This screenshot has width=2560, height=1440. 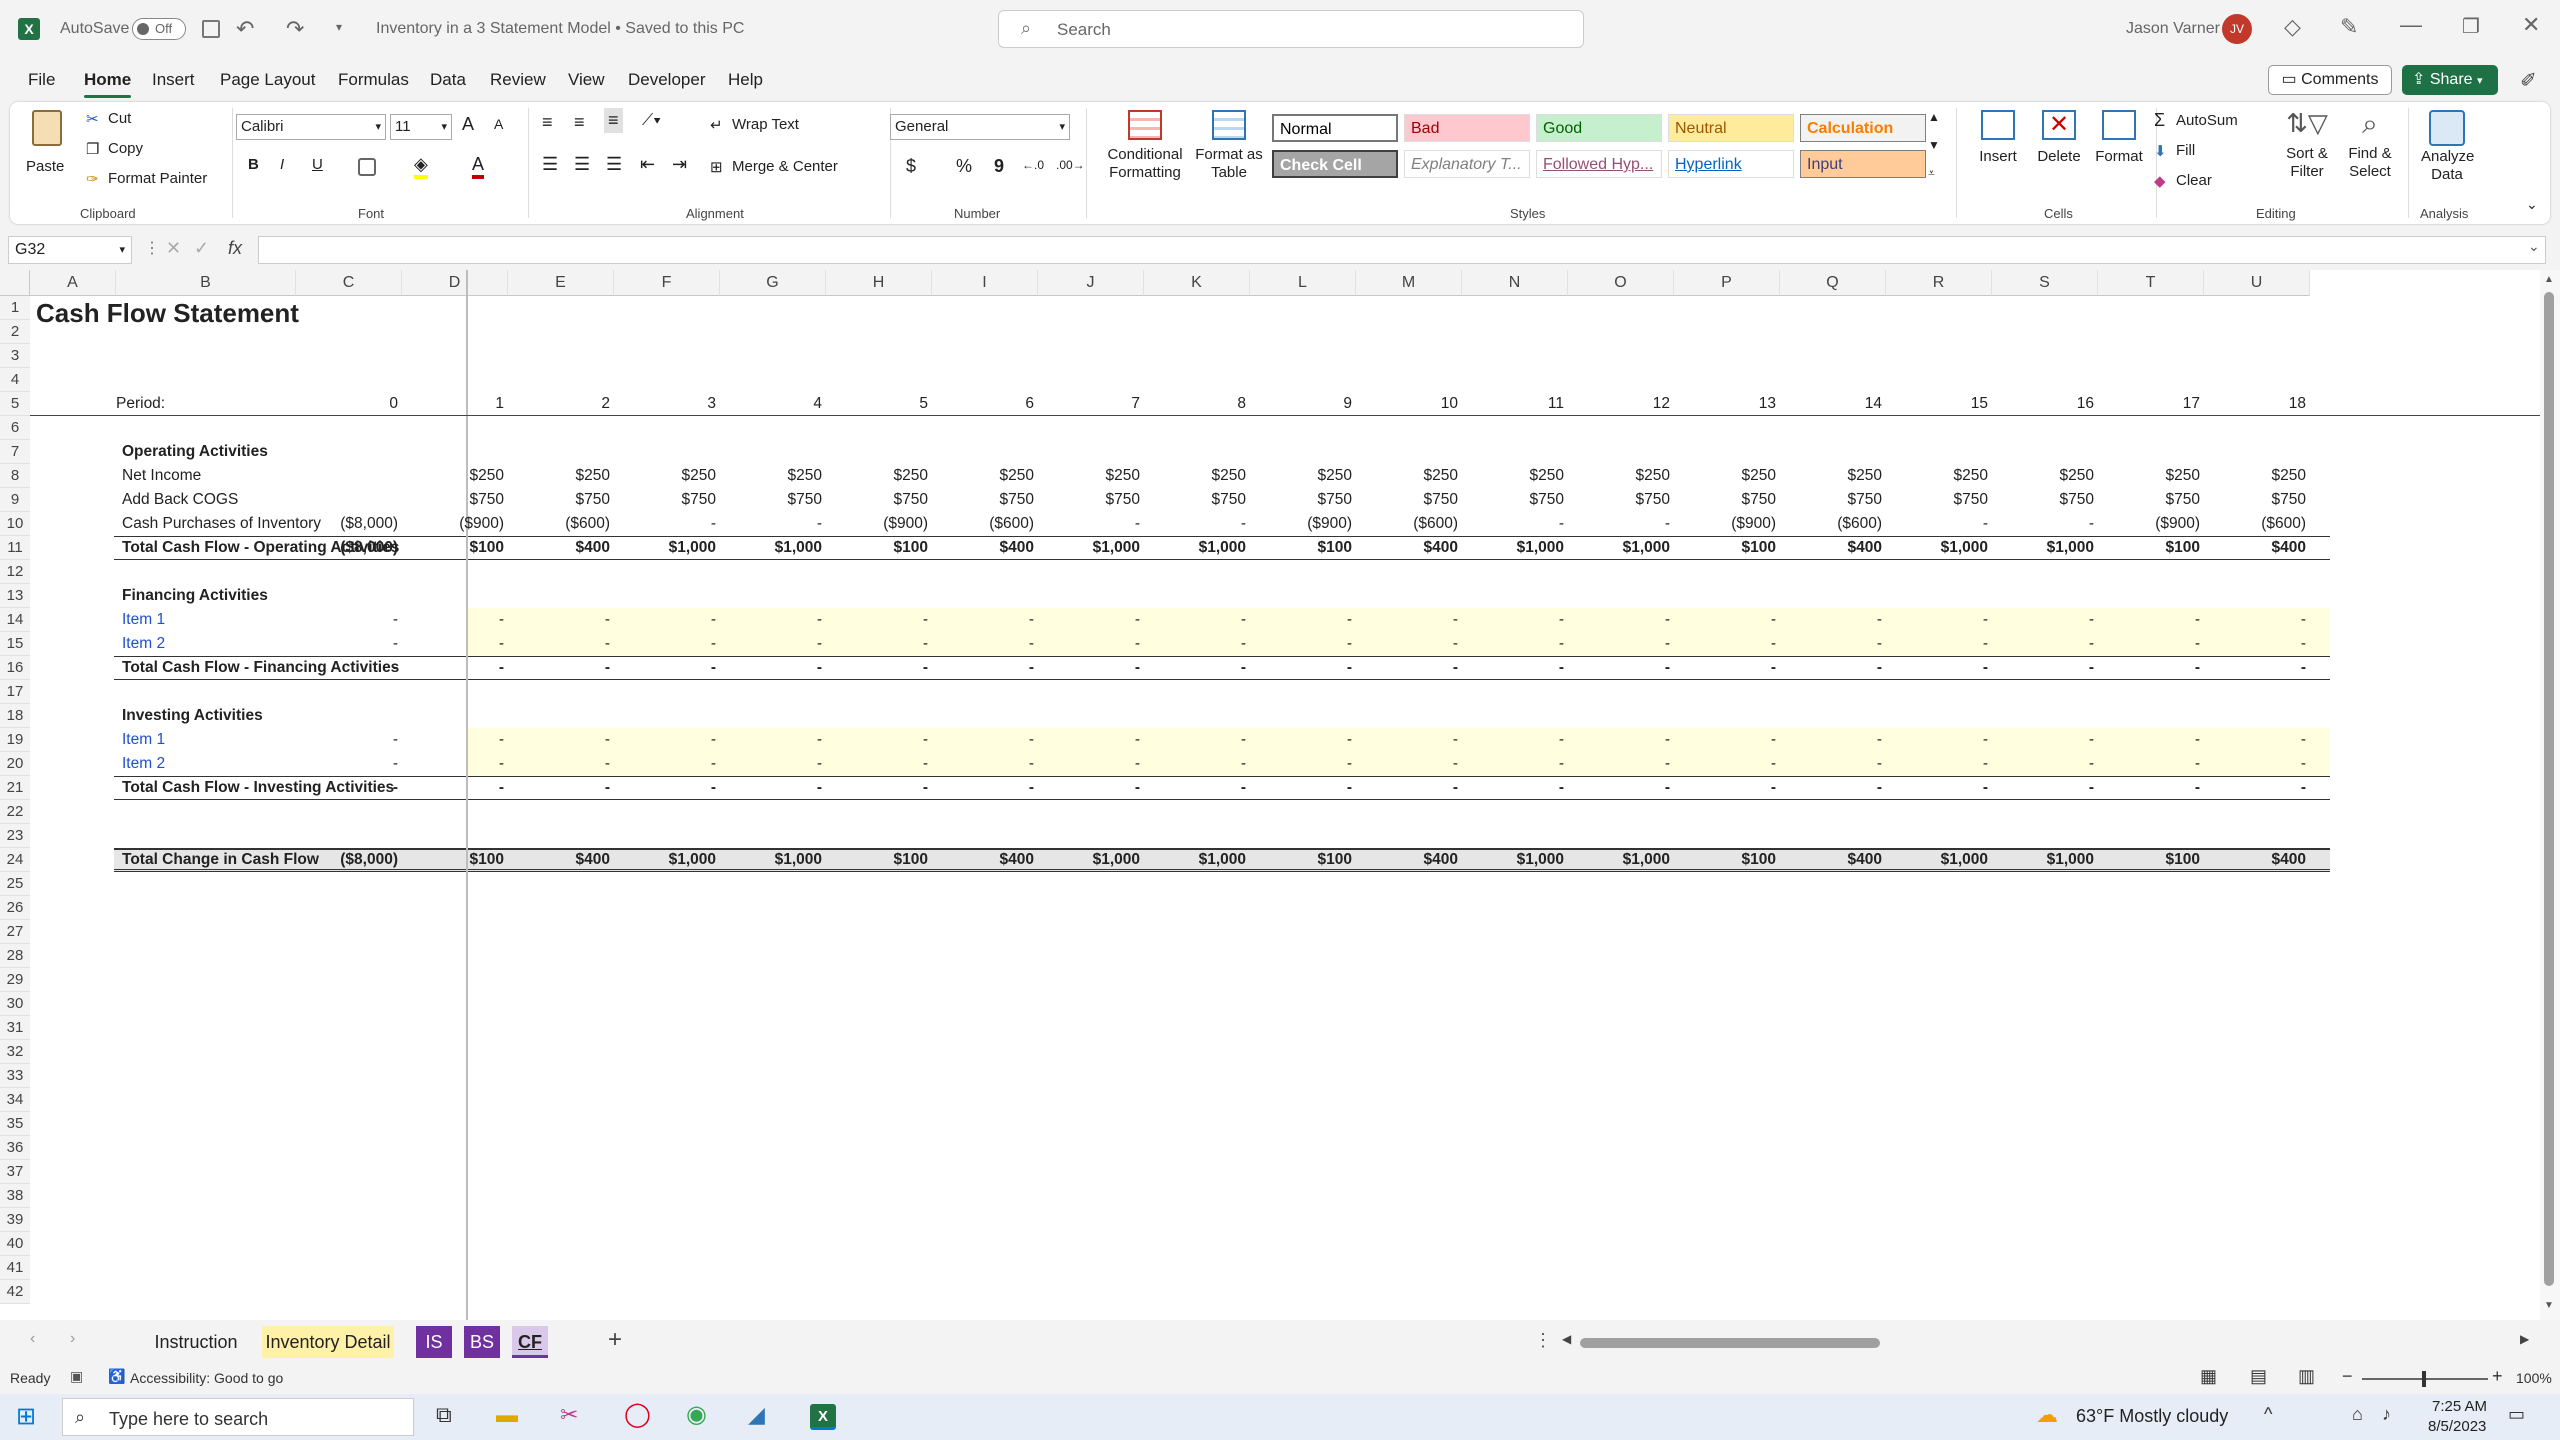 What do you see at coordinates (328, 1342) in the screenshot?
I see `sheet-tab-inventory-detail: Inventory Detail` at bounding box center [328, 1342].